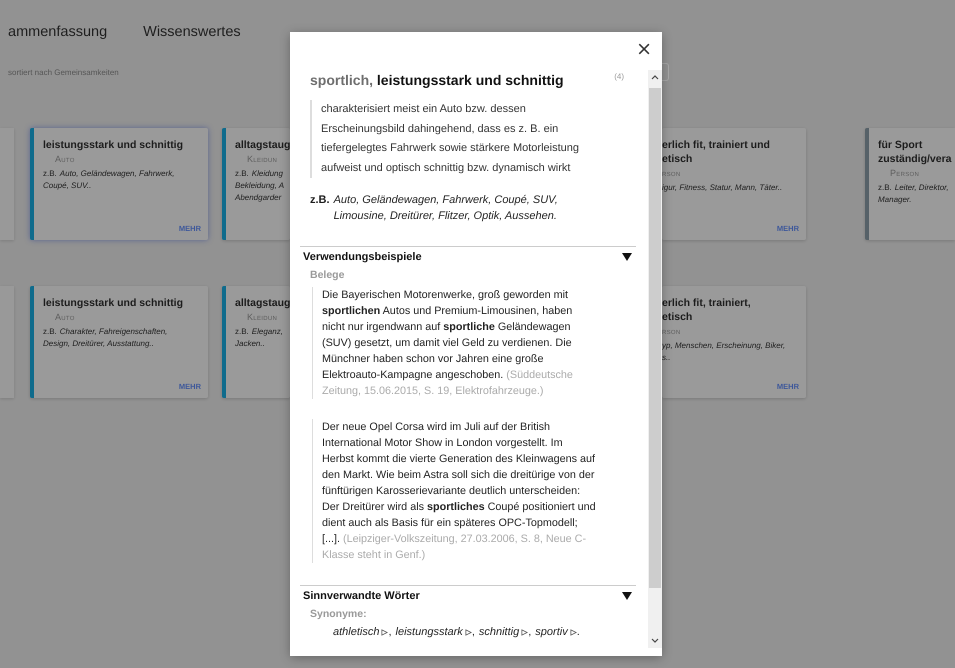 The image size is (955, 668). What do you see at coordinates (64, 72) in the screenshot?
I see `sort-hint: sortiert nach Gemeinsamkeiten` at bounding box center [64, 72].